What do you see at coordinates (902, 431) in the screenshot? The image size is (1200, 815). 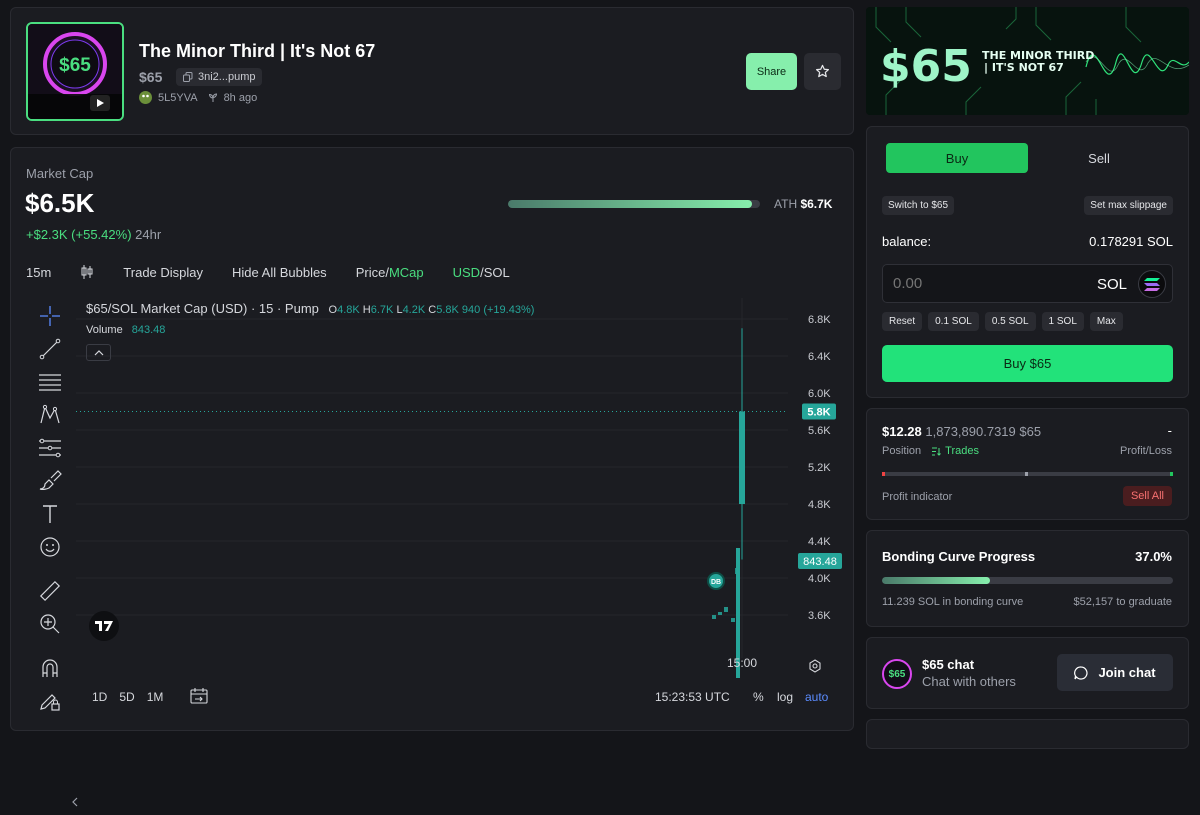 I see `position-usd: $12.28` at bounding box center [902, 431].